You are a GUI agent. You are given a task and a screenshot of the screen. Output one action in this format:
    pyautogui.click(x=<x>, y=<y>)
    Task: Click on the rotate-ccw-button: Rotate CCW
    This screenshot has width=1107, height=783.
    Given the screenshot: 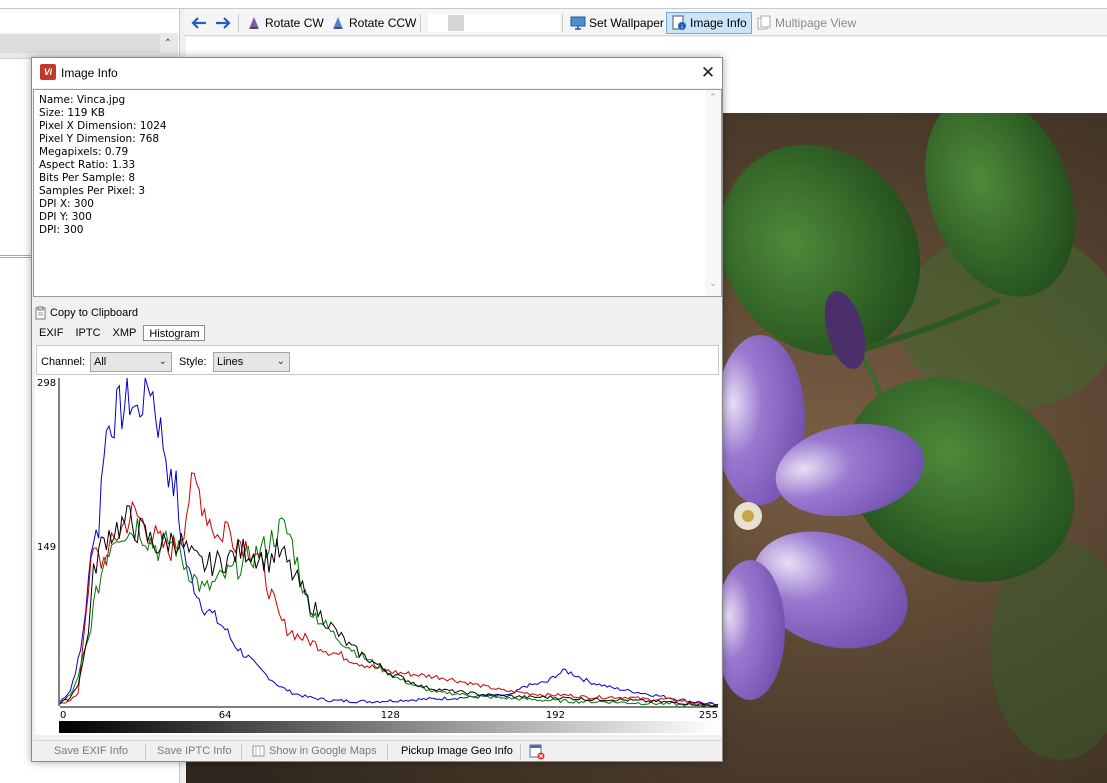 What is the action you would take?
    pyautogui.click(x=373, y=23)
    